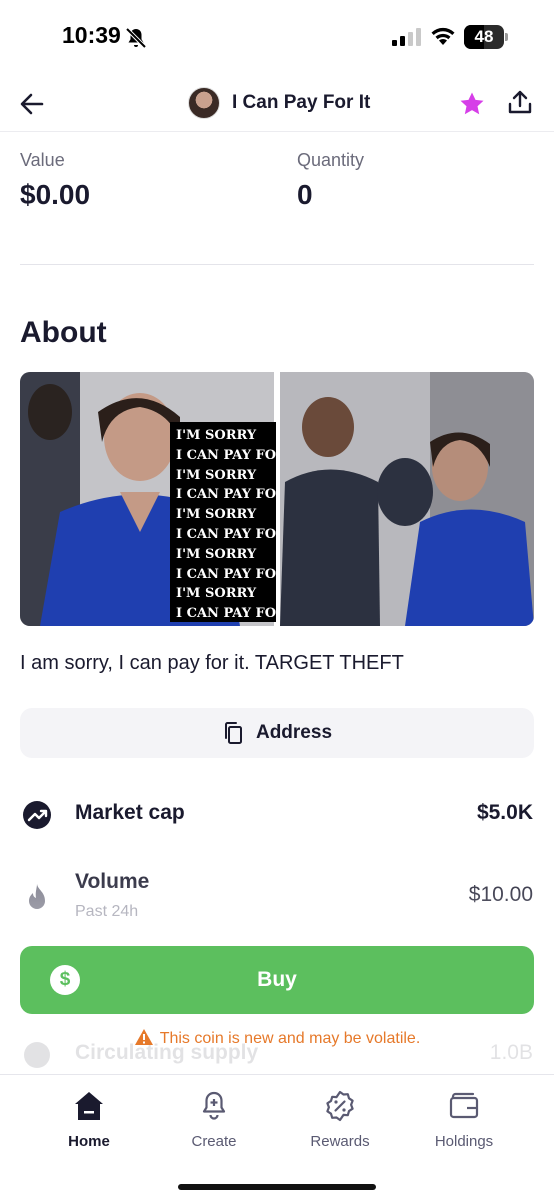  Describe the element at coordinates (130, 812) in the screenshot. I see `market-cap-label: Market cap` at that location.